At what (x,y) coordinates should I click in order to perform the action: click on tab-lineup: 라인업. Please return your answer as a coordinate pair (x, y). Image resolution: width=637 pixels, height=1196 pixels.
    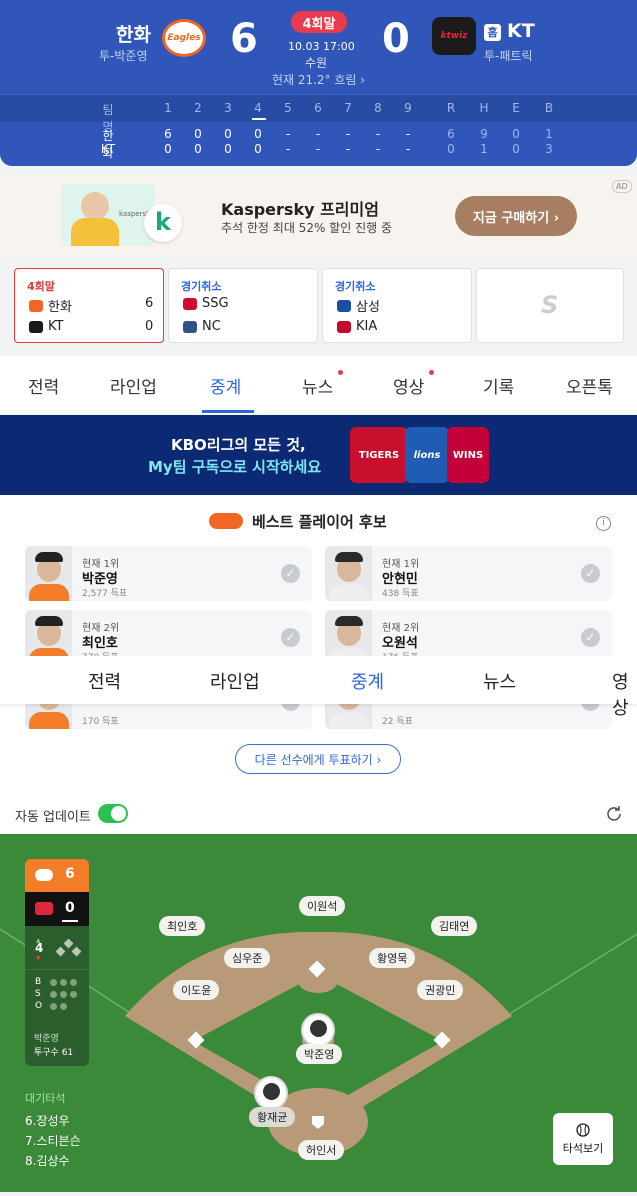
    Looking at the image, I should click on (133, 385).